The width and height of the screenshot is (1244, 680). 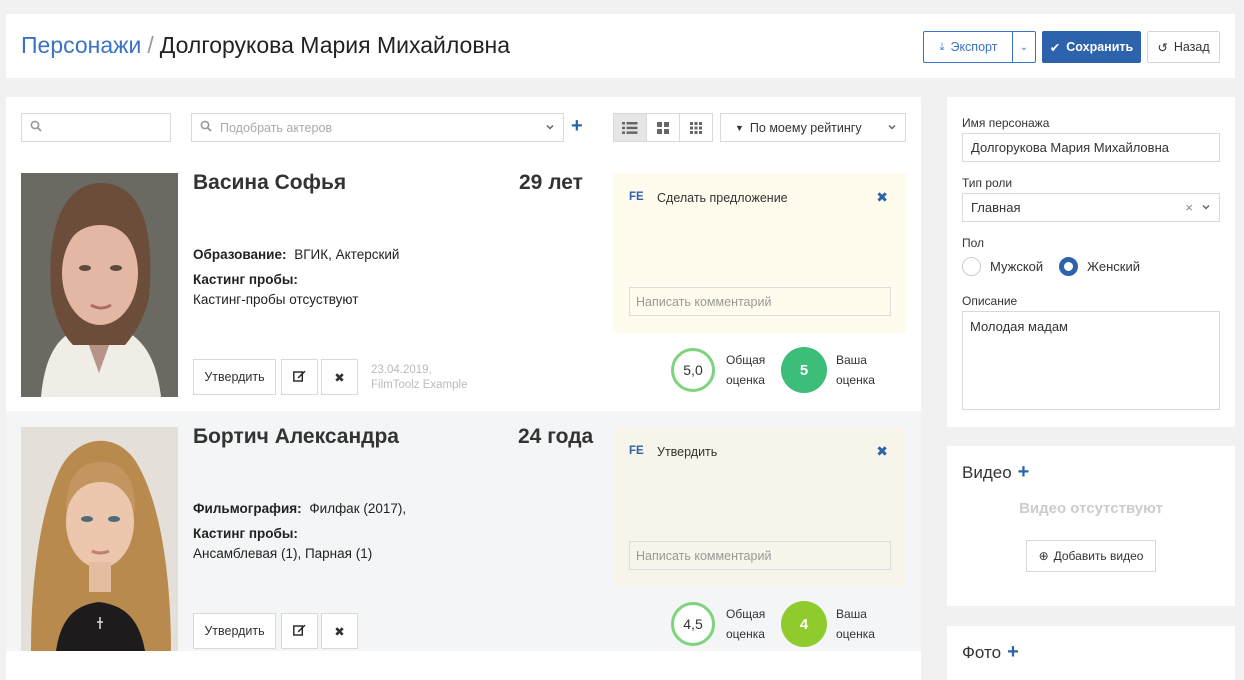 What do you see at coordinates (1091, 360) in the screenshot?
I see `description-textarea: Молодая мадам` at bounding box center [1091, 360].